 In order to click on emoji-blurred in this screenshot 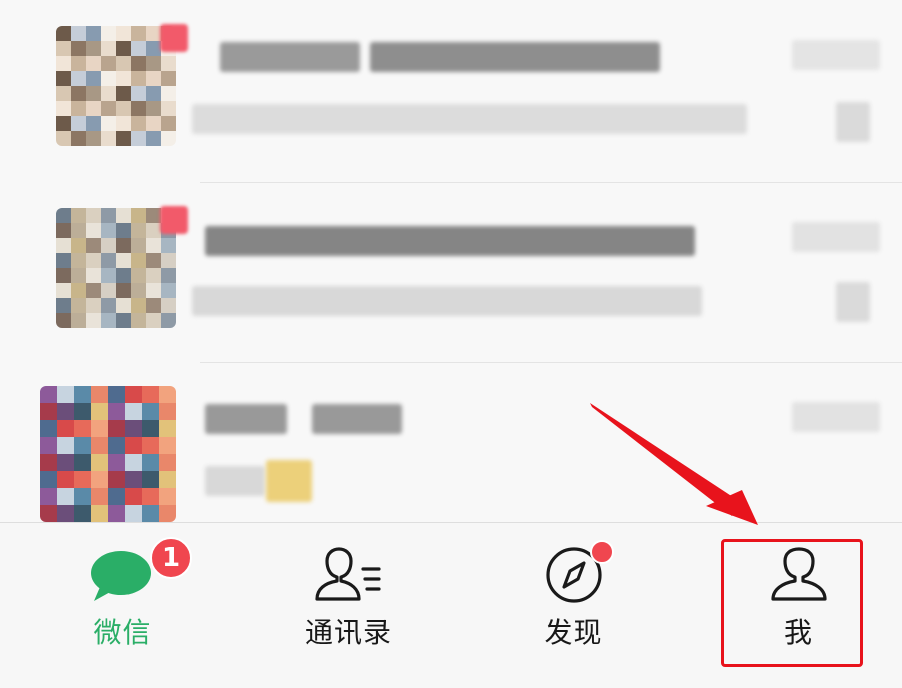, I will do `click(289, 481)`.